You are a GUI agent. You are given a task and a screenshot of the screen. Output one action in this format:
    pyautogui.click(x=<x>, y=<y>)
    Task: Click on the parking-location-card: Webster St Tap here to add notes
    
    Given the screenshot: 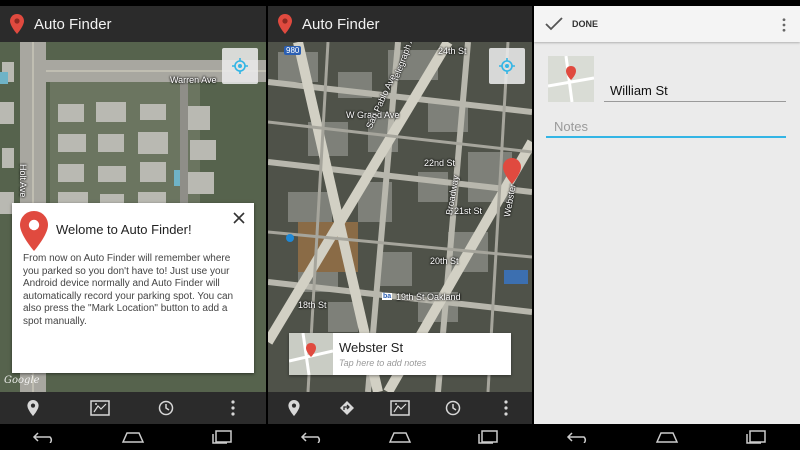 What is the action you would take?
    pyautogui.click(x=400, y=354)
    